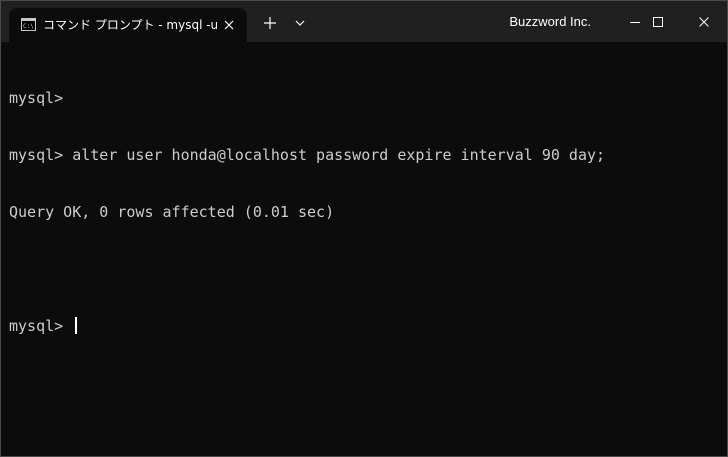  Describe the element at coordinates (550, 21) in the screenshot. I see `brand-label: Buzzword Inc.` at that location.